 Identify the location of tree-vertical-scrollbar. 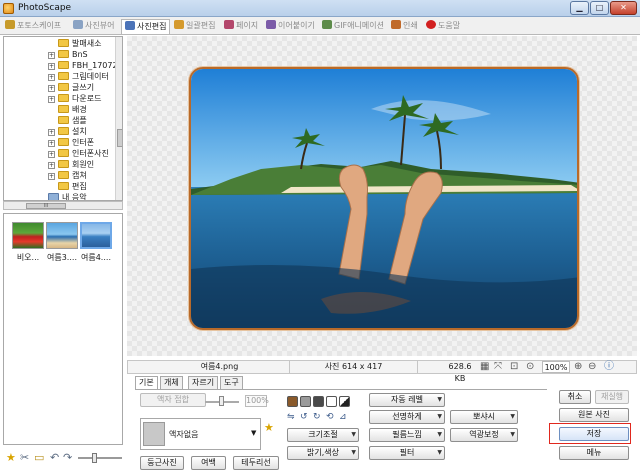
(118, 118).